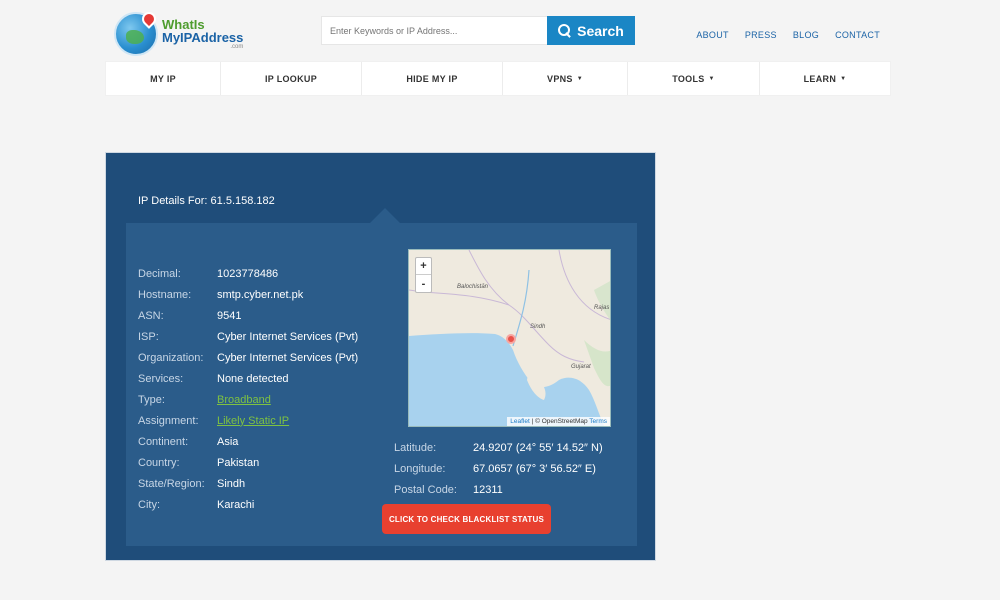 The height and width of the screenshot is (600, 1000). What do you see at coordinates (260, 294) in the screenshot?
I see `detail-value: smtp.cyber.net.pk` at bounding box center [260, 294].